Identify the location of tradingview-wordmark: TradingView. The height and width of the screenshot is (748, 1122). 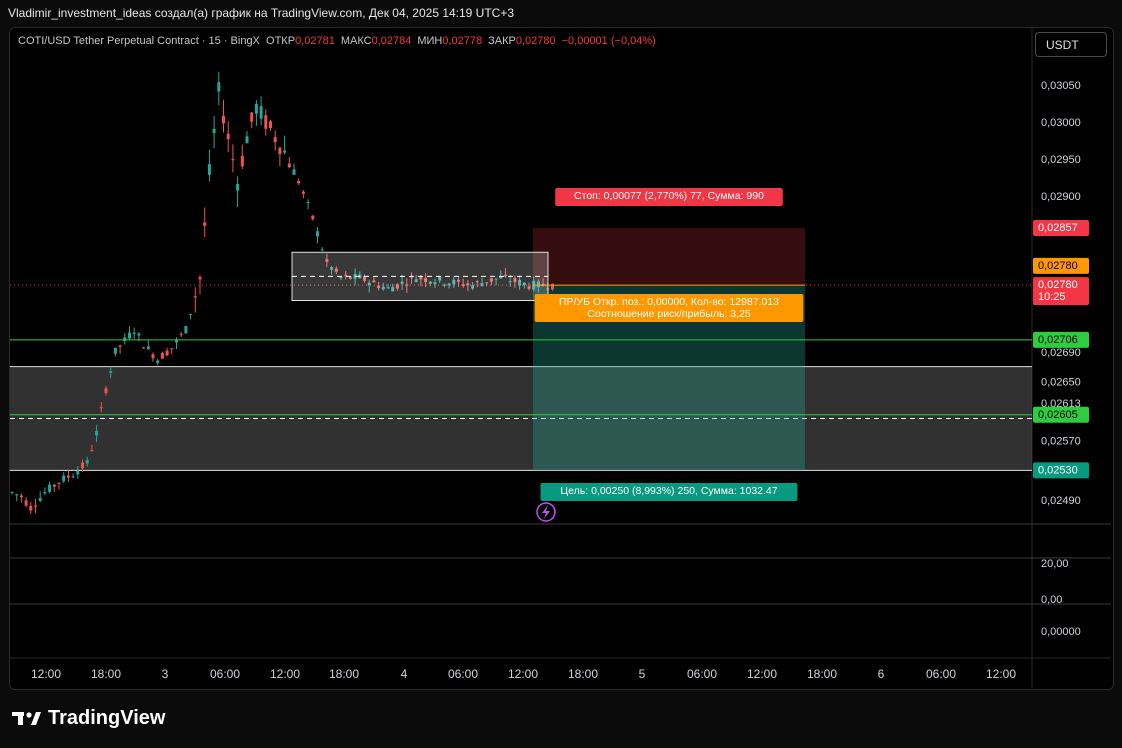
(107, 717).